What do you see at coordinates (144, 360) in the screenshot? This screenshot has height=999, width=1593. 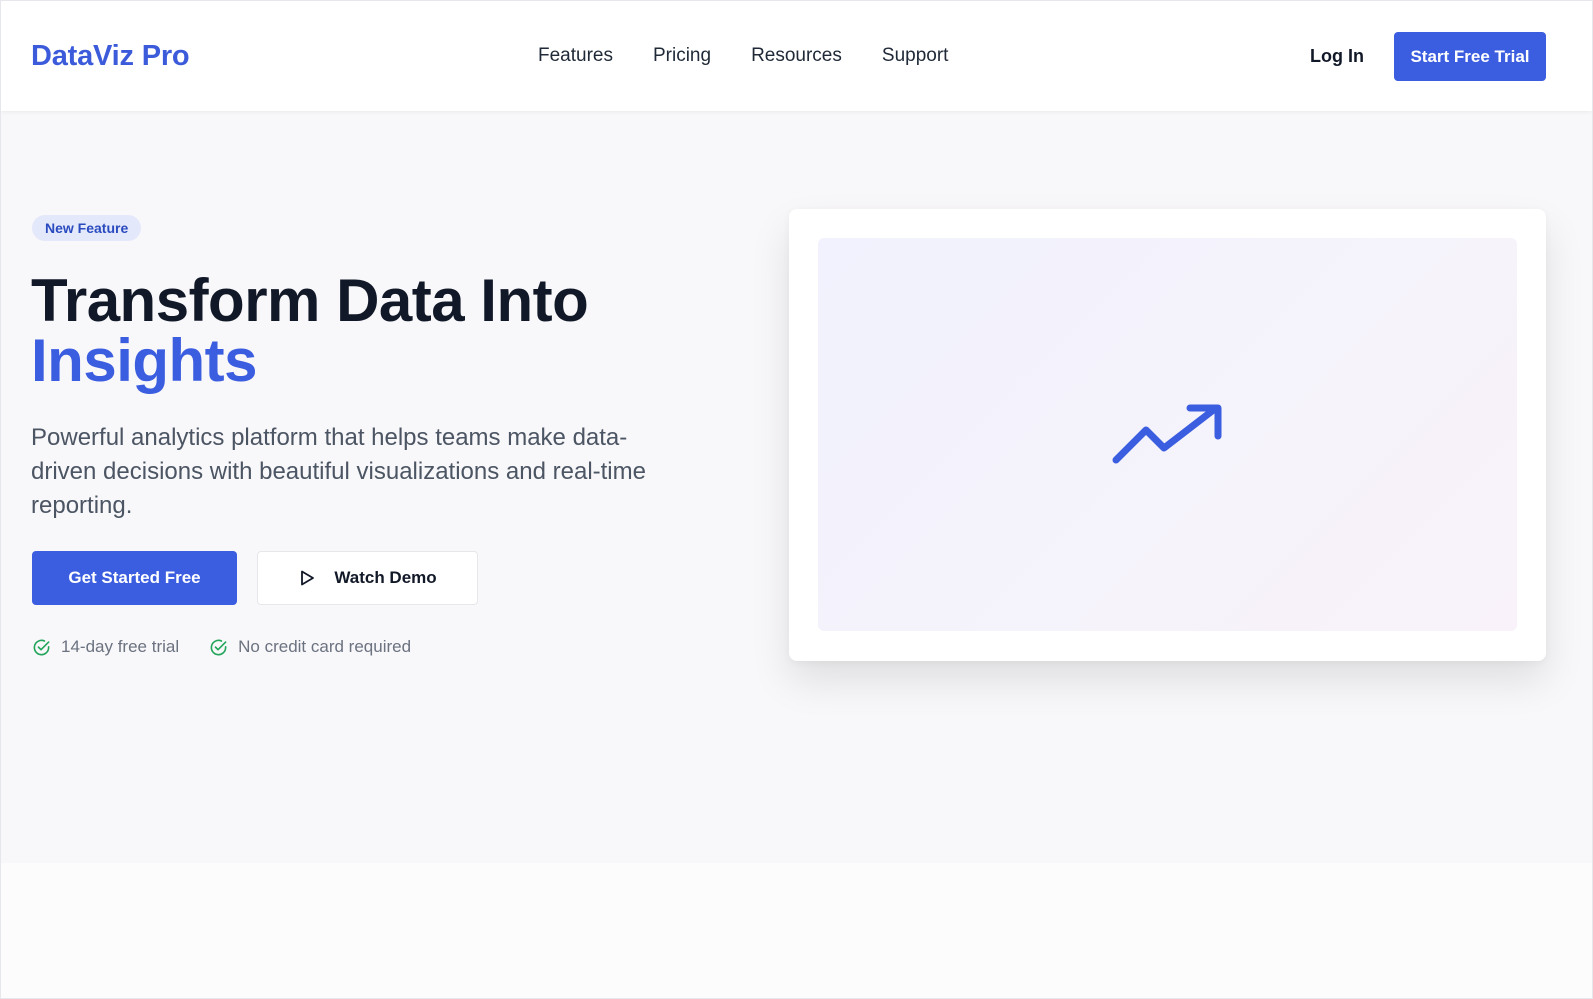 I see `headline-accent: Insights` at bounding box center [144, 360].